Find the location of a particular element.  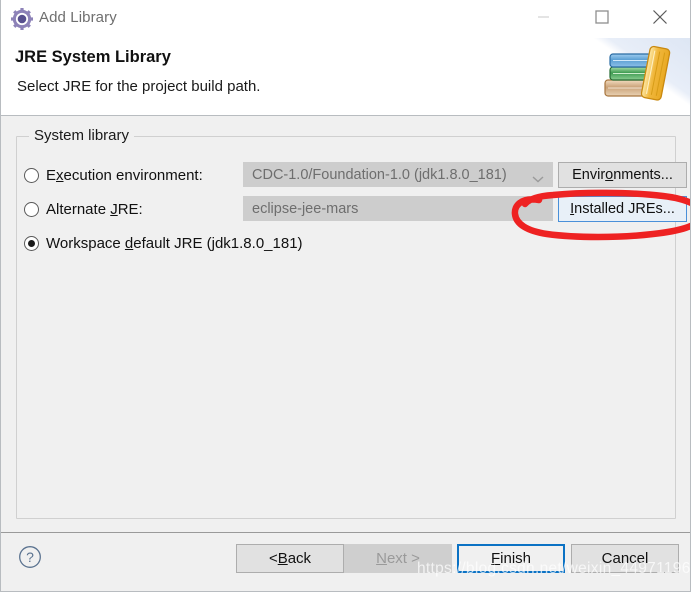

radio-label-alternate-jre: Alternate JRE: is located at coordinates (94, 209).